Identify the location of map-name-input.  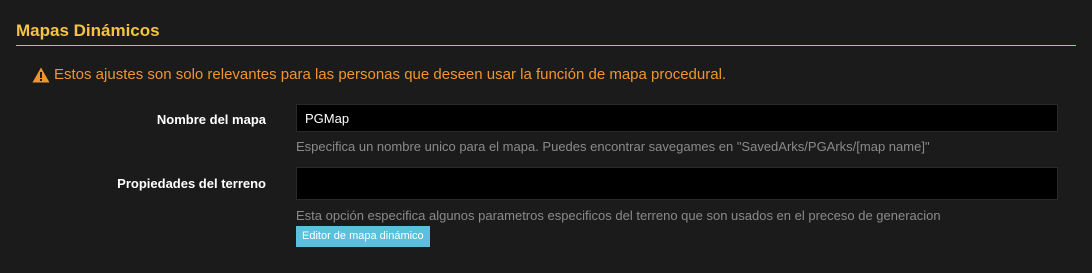
(677, 118).